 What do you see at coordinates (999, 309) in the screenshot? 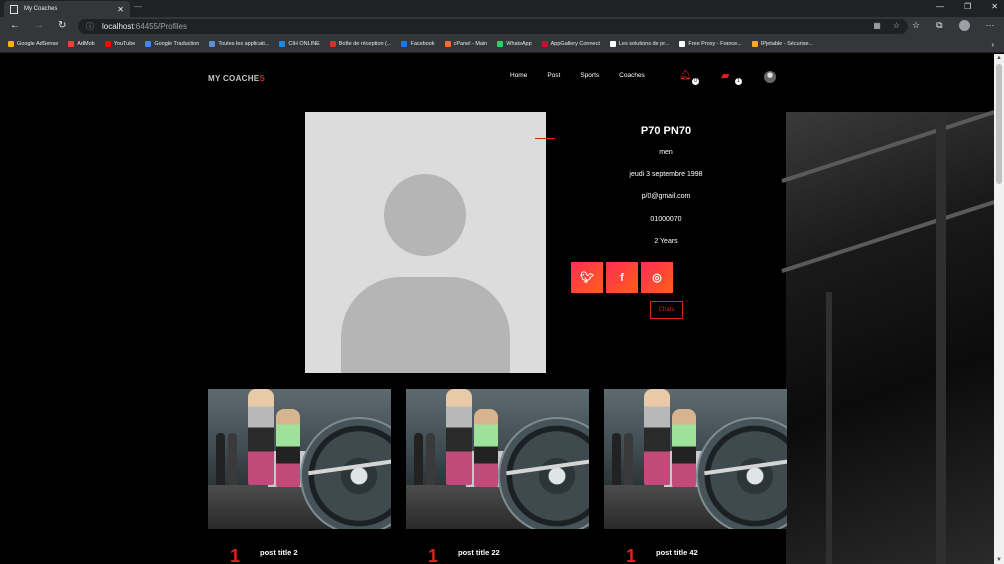
I see `page-scrollbar: ▲ ▼` at bounding box center [999, 309].